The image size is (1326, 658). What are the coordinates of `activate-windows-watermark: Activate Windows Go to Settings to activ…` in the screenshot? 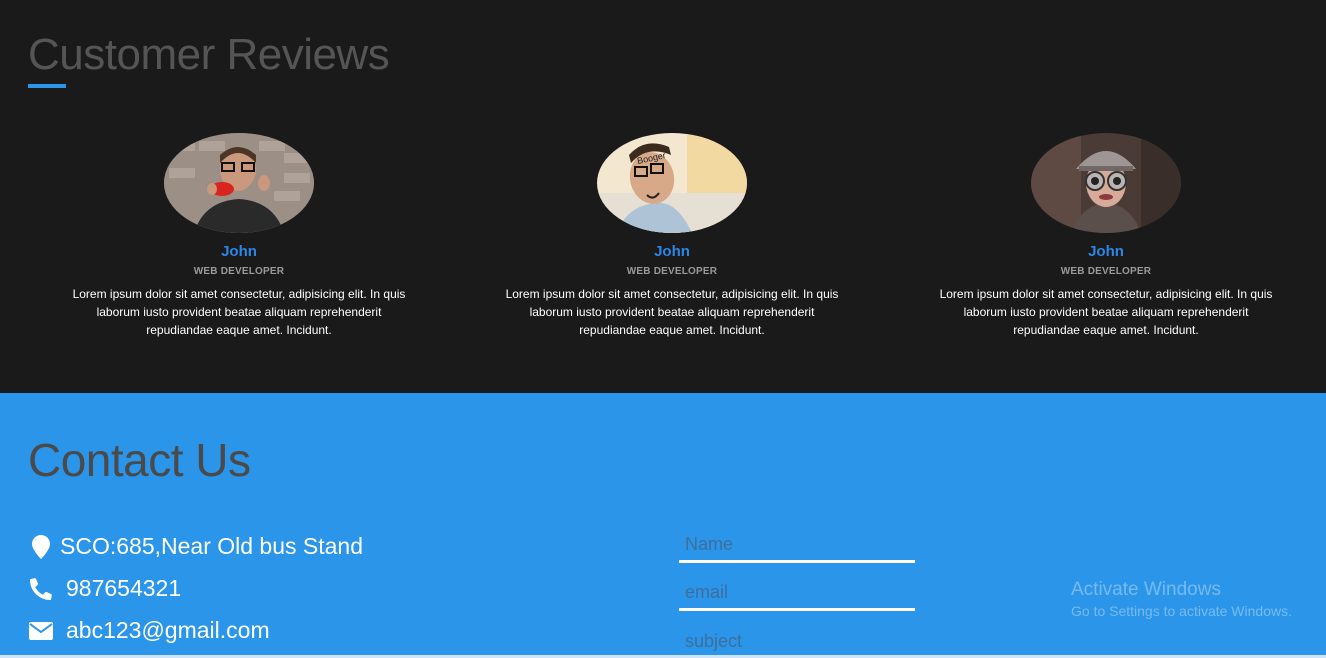 It's located at (1181, 599).